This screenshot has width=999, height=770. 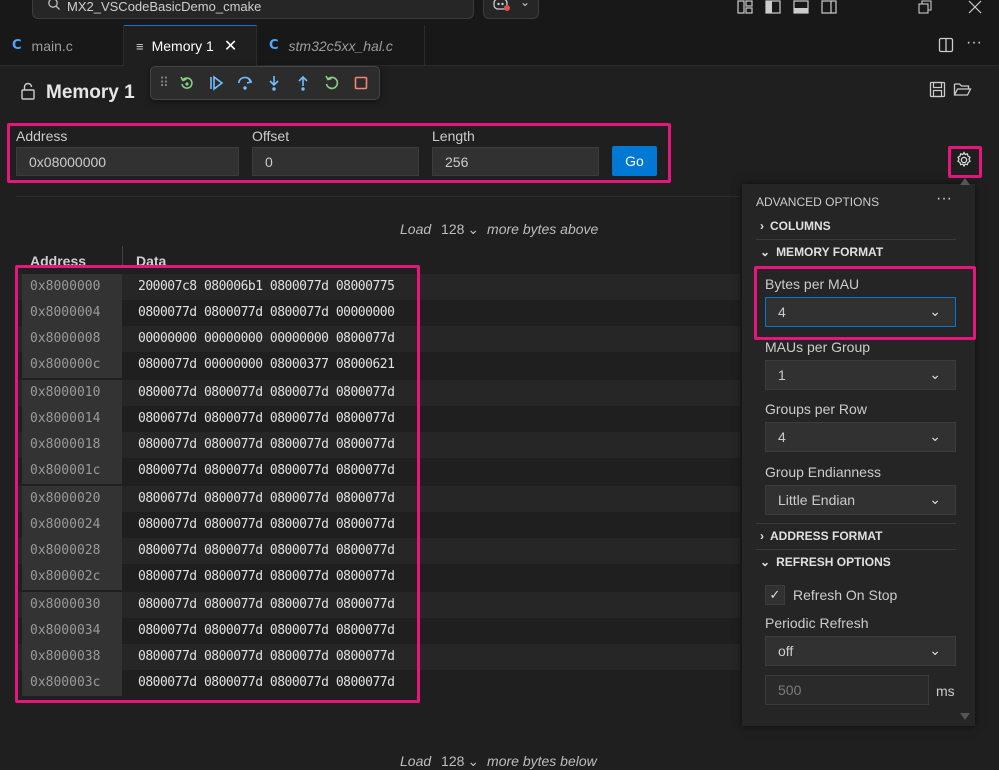 What do you see at coordinates (182, 46) in the screenshot?
I see `tab-label: Memory 1` at bounding box center [182, 46].